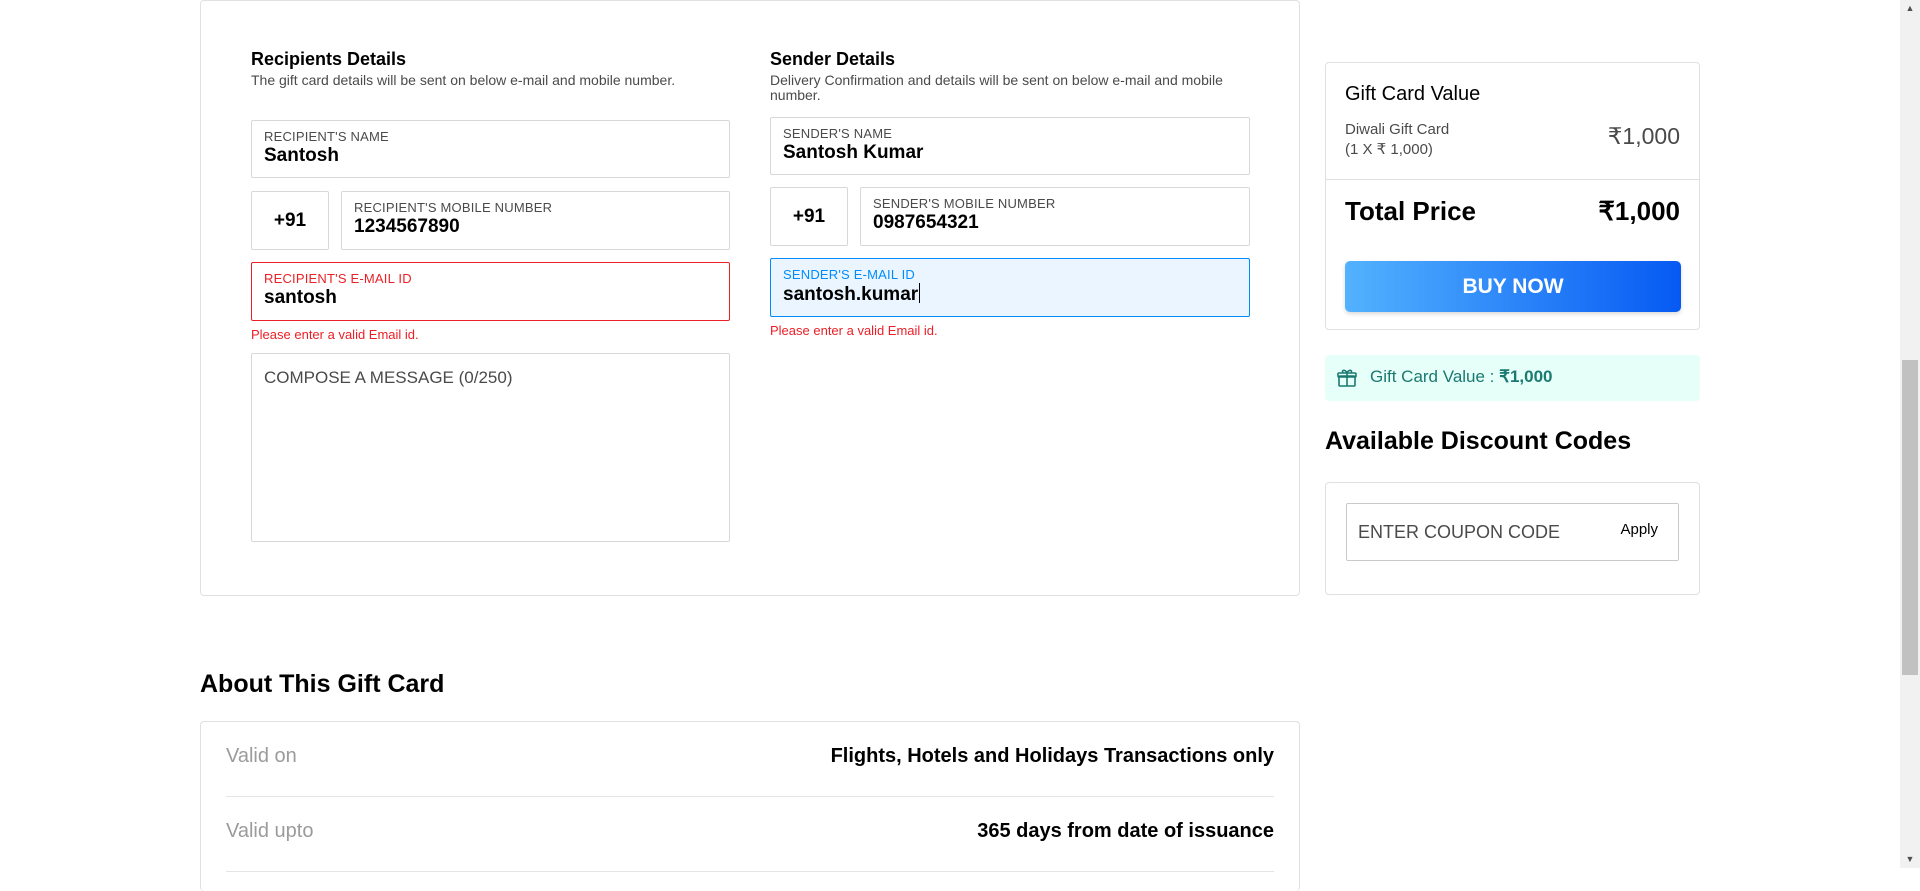  I want to click on about-row-key: Valid on, so click(261, 756).